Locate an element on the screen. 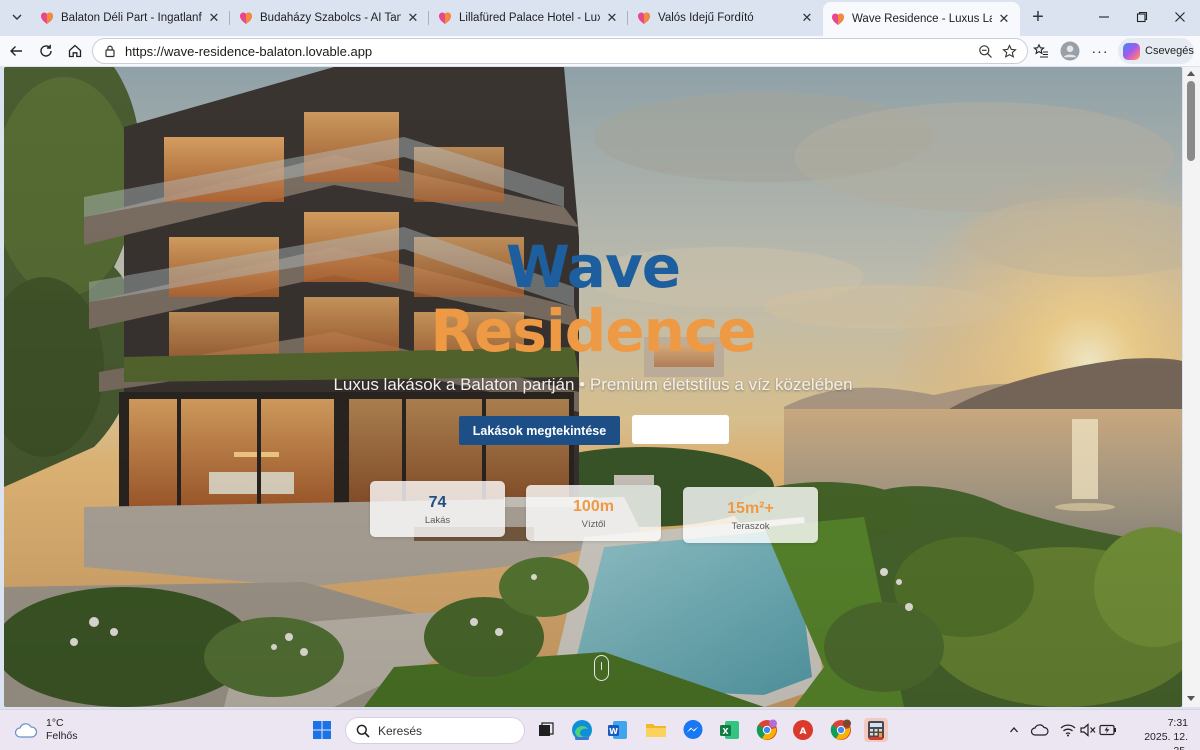 The image size is (1200, 750). pdf-icon: A is located at coordinates (803, 730).